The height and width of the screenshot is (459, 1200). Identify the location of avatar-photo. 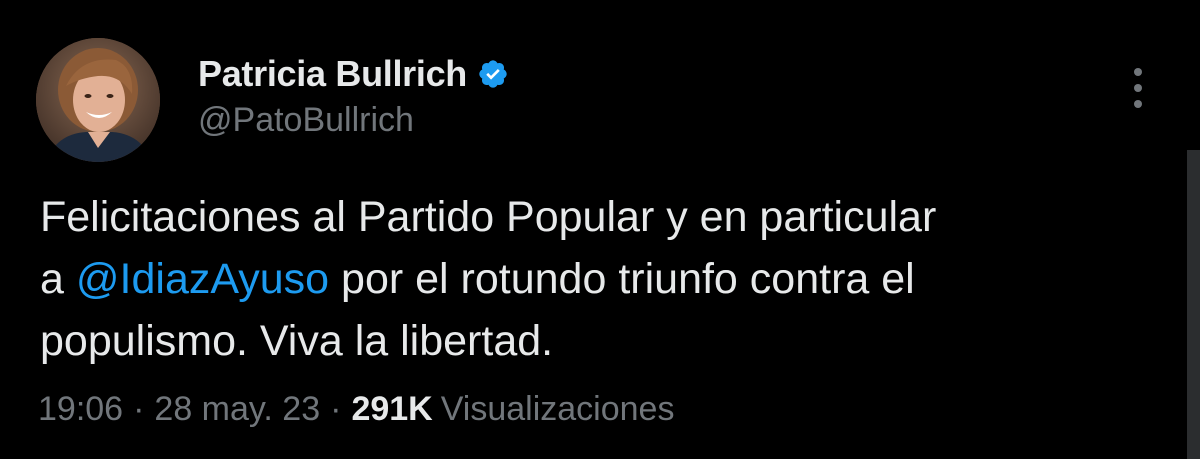
(98, 100).